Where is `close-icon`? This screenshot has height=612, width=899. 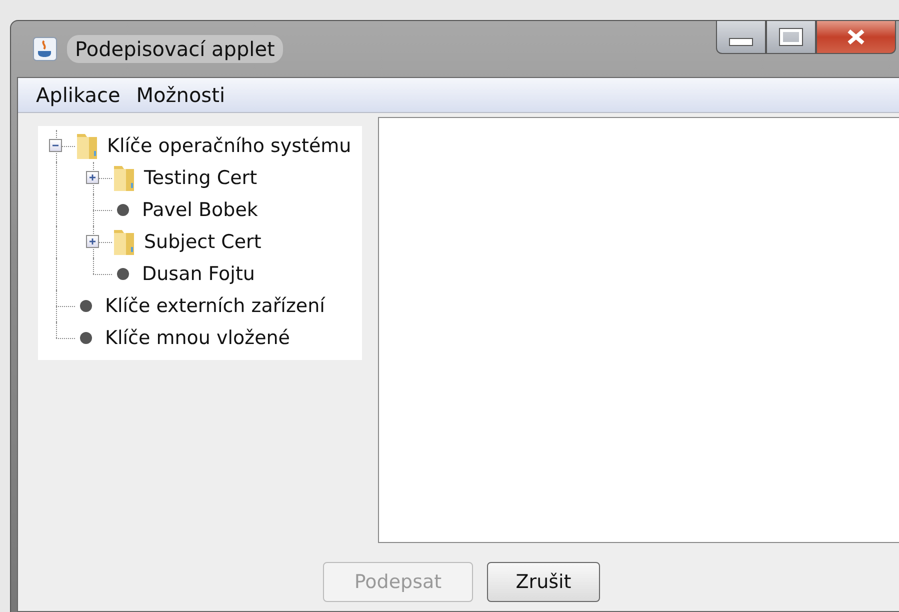 close-icon is located at coordinates (856, 37).